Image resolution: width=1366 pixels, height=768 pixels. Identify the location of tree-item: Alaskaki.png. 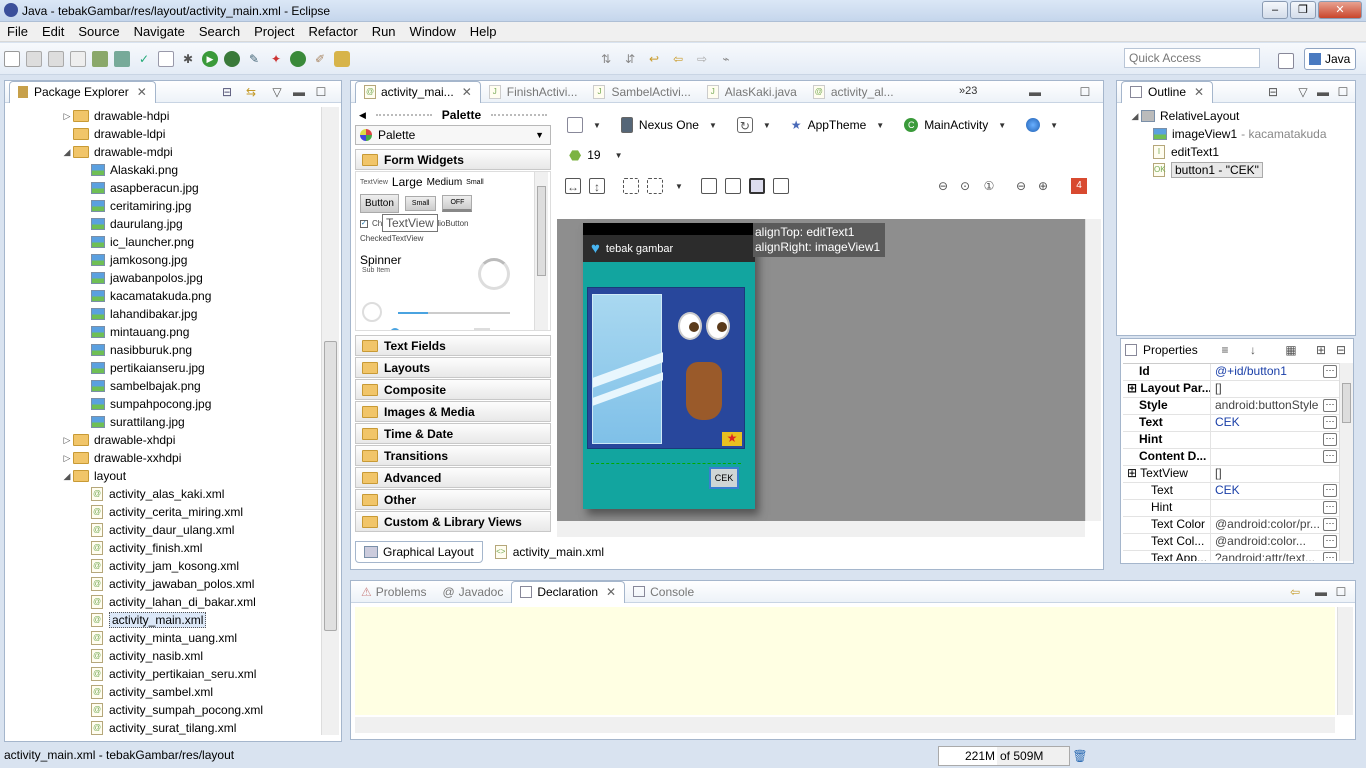
(163, 170).